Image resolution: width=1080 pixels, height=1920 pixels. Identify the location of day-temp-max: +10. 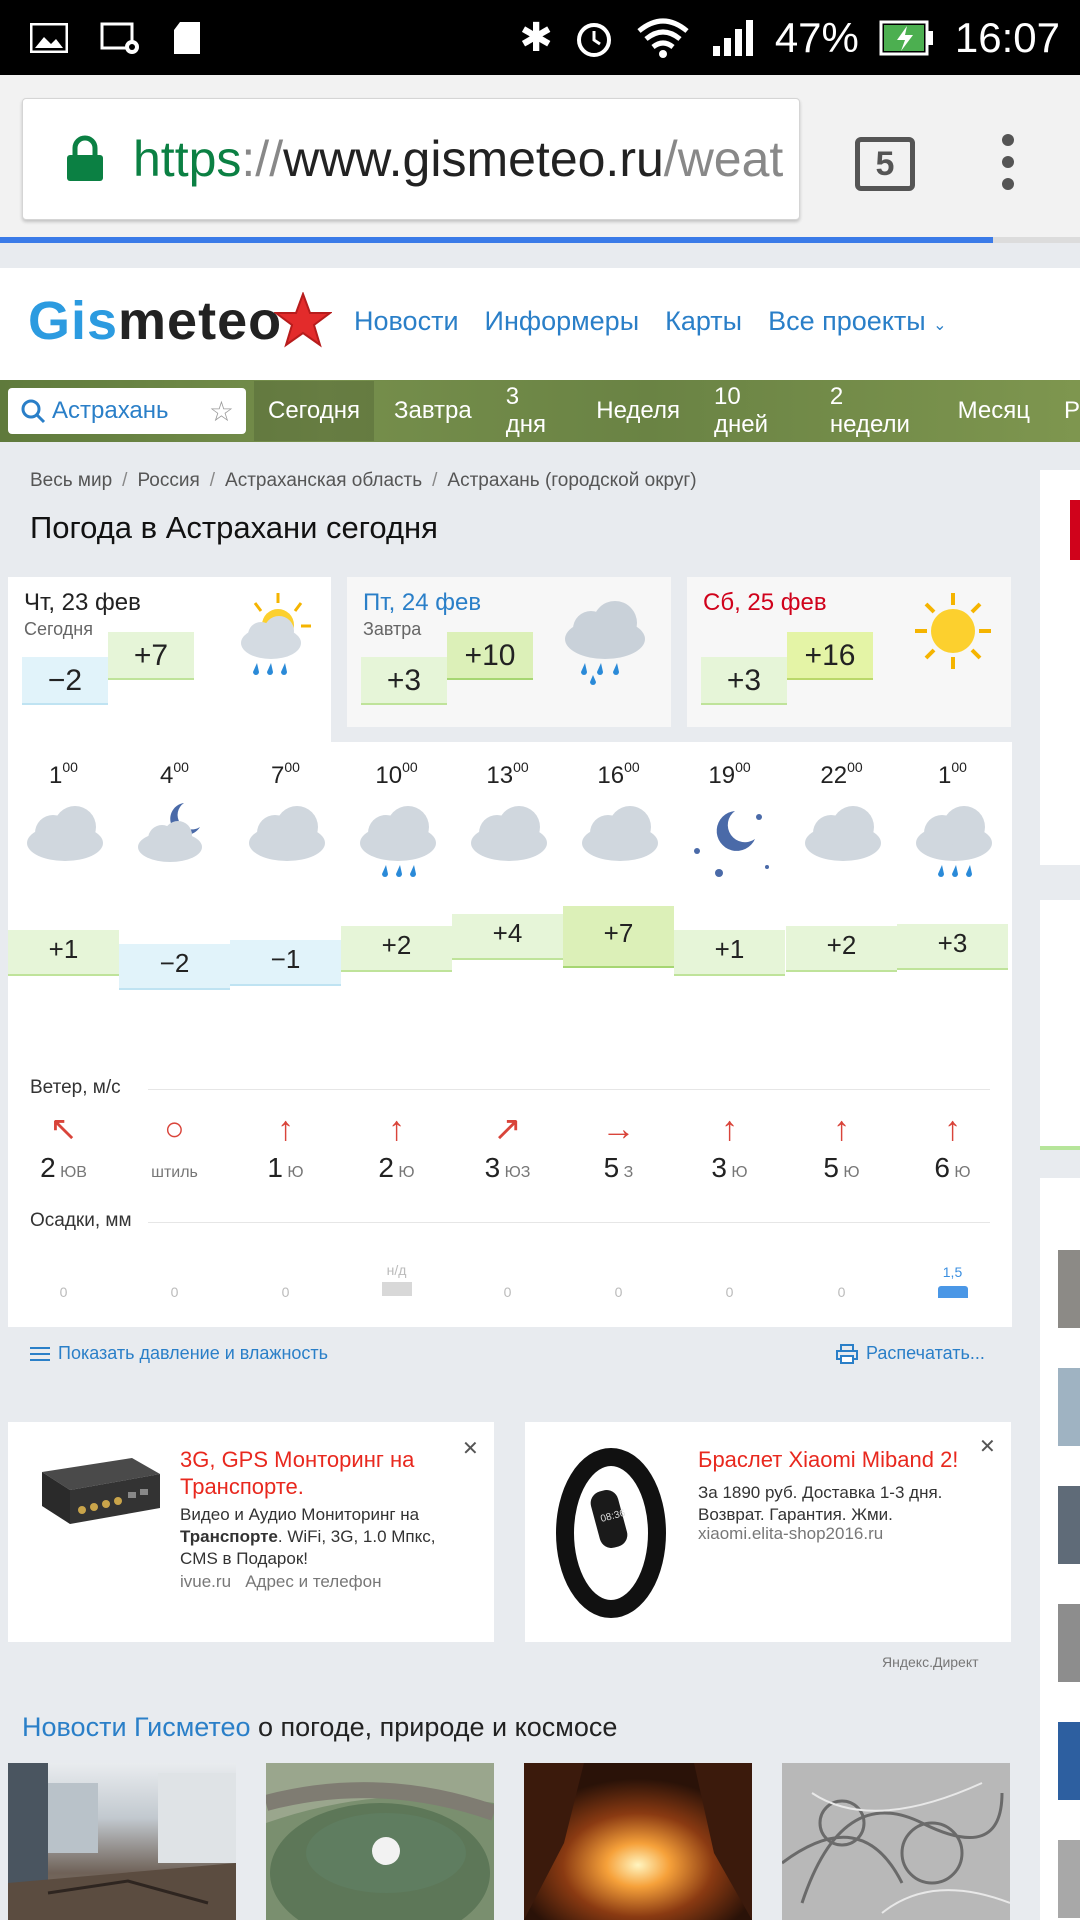
(490, 656).